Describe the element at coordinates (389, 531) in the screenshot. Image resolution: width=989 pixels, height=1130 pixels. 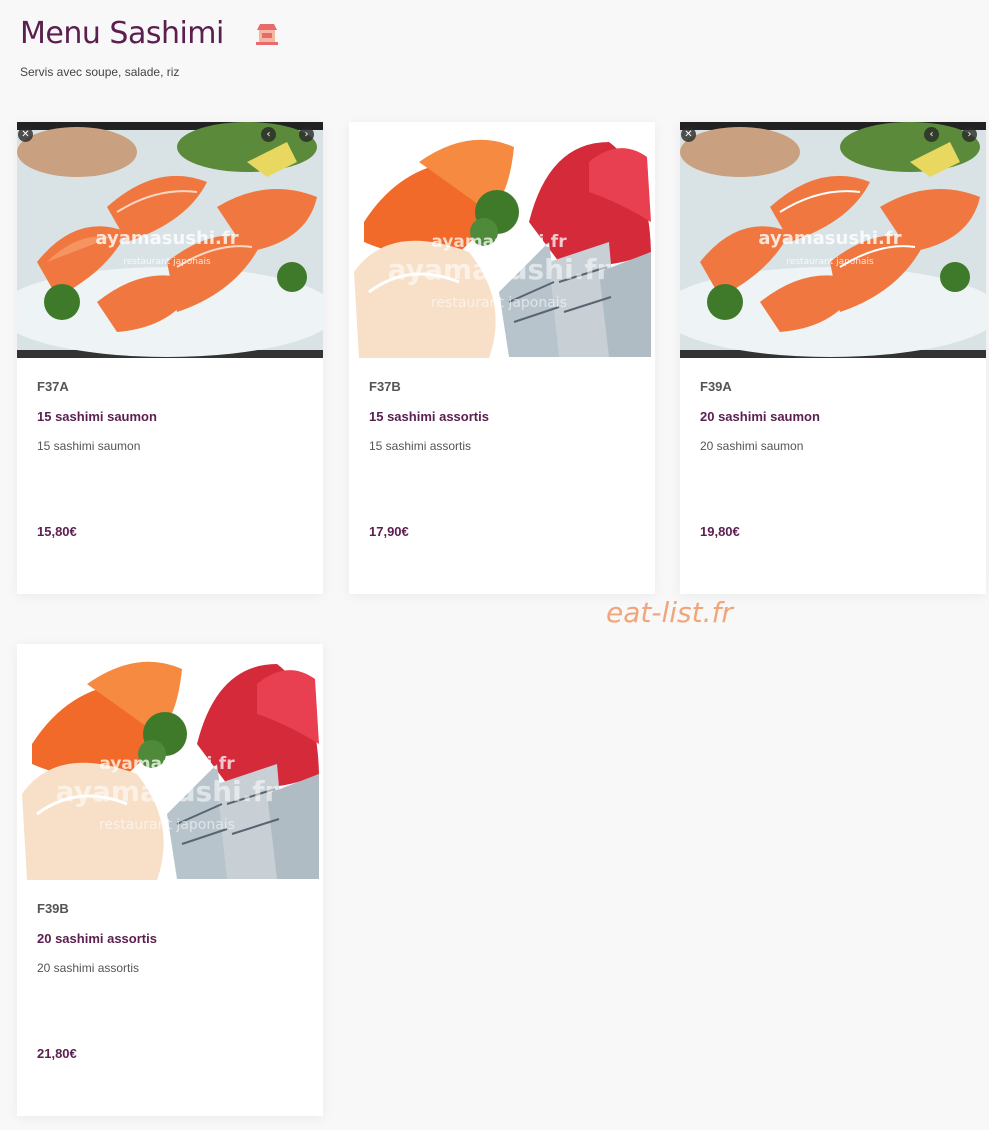
I see `item-price: 17,90€` at that location.